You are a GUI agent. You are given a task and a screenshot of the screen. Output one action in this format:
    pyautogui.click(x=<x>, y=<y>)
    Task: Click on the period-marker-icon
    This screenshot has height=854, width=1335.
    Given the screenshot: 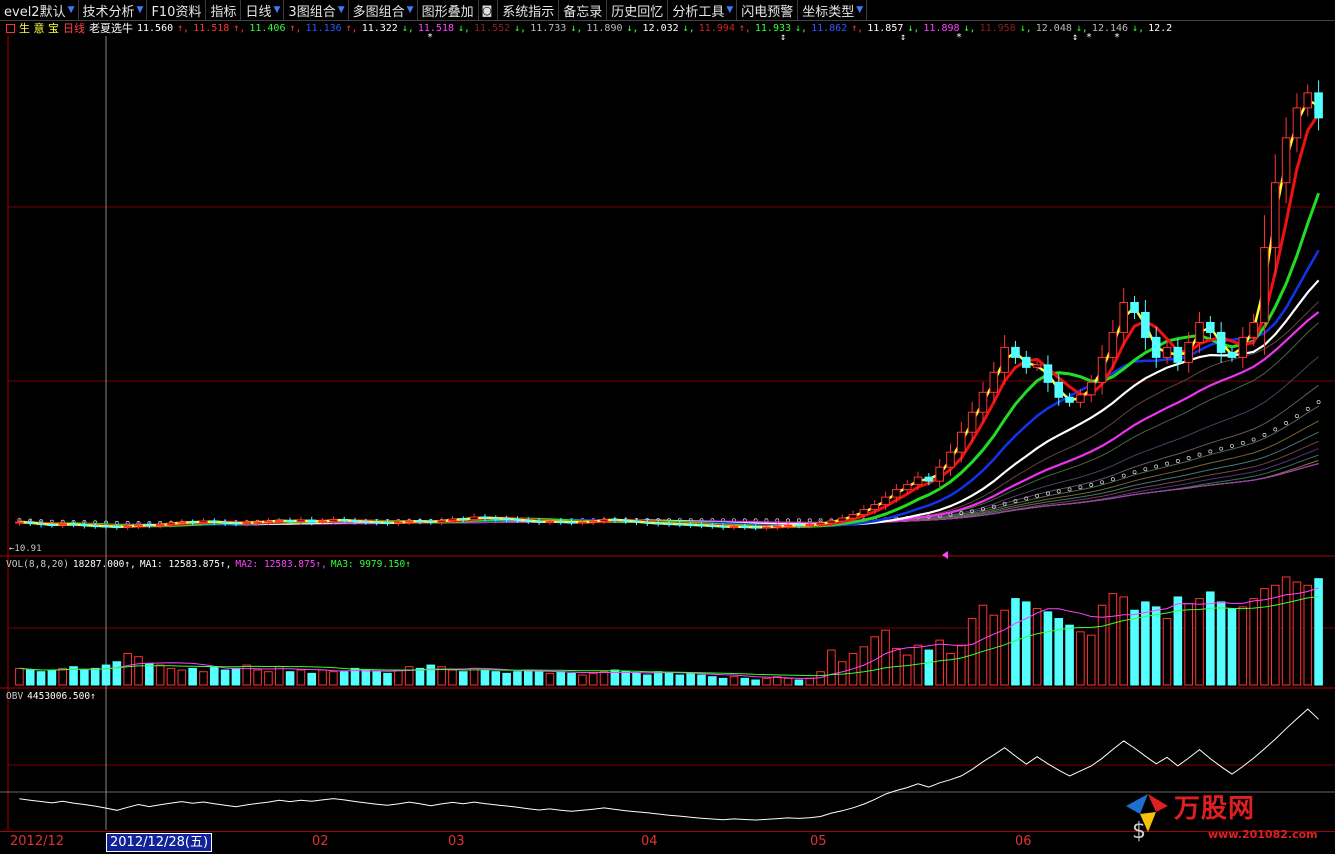 What is the action you would take?
    pyautogui.click(x=945, y=555)
    